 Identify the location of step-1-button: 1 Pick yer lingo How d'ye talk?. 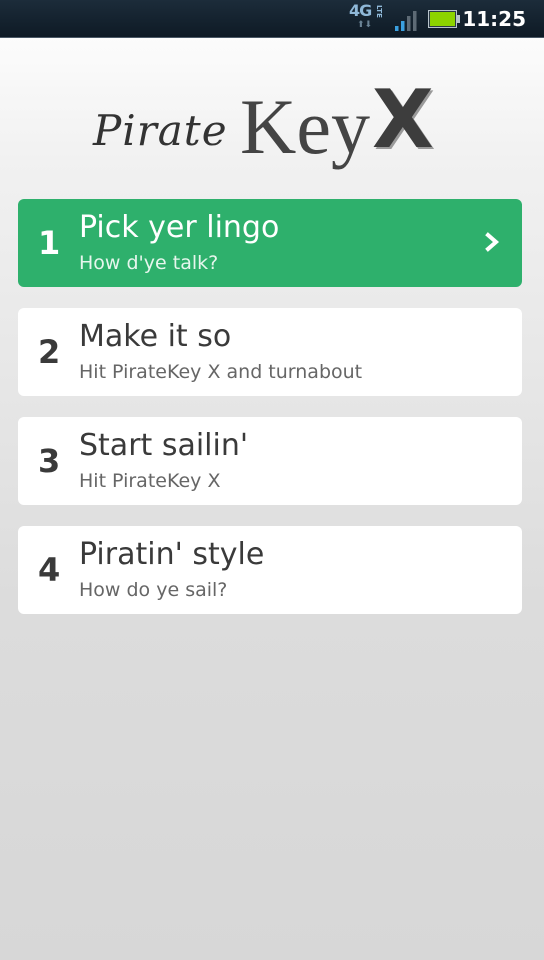
(270, 243).